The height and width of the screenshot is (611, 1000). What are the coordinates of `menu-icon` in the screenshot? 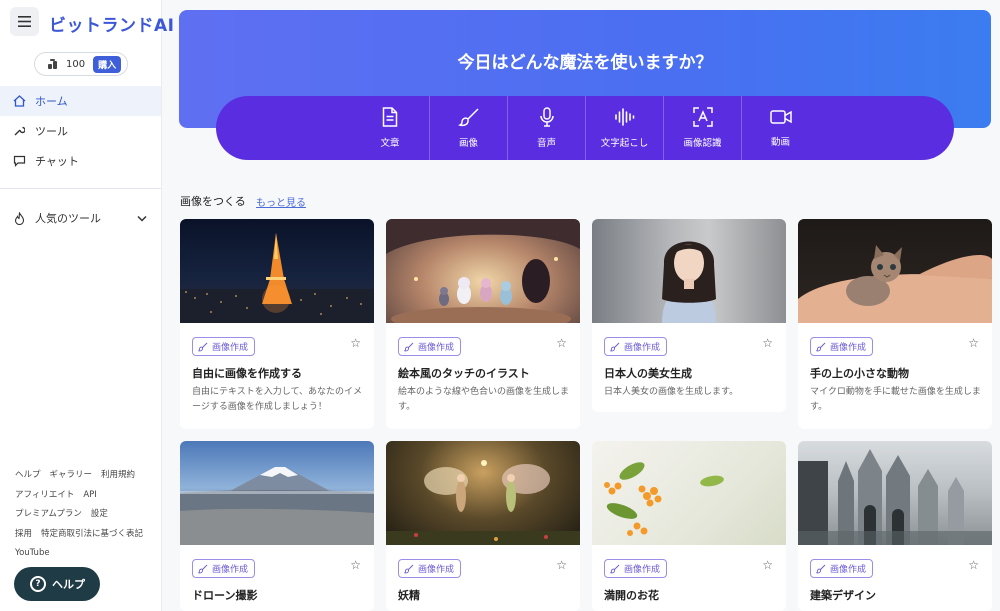 It's located at (24, 21).